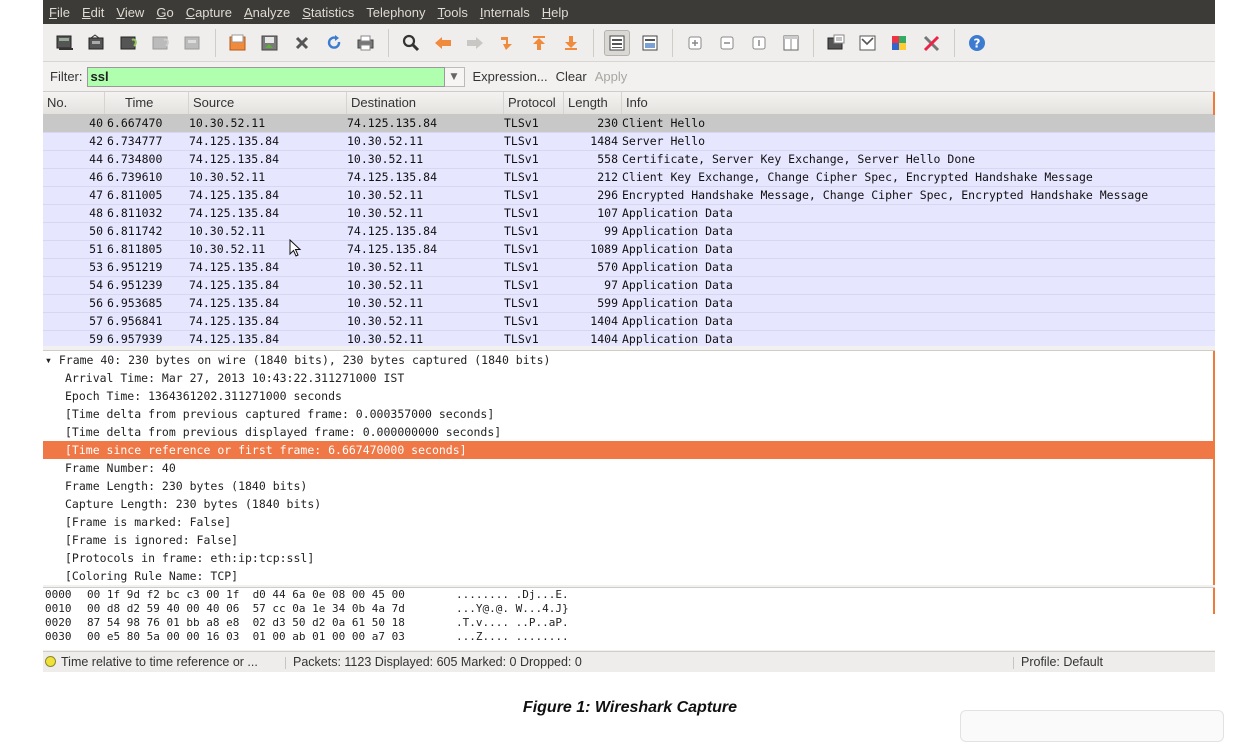  I want to click on byte-offset: 0020, so click(58, 623).